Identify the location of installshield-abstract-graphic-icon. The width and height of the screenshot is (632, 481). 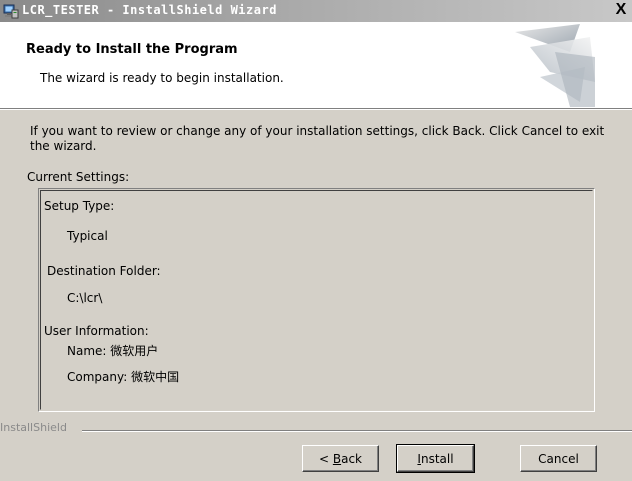
(552, 64).